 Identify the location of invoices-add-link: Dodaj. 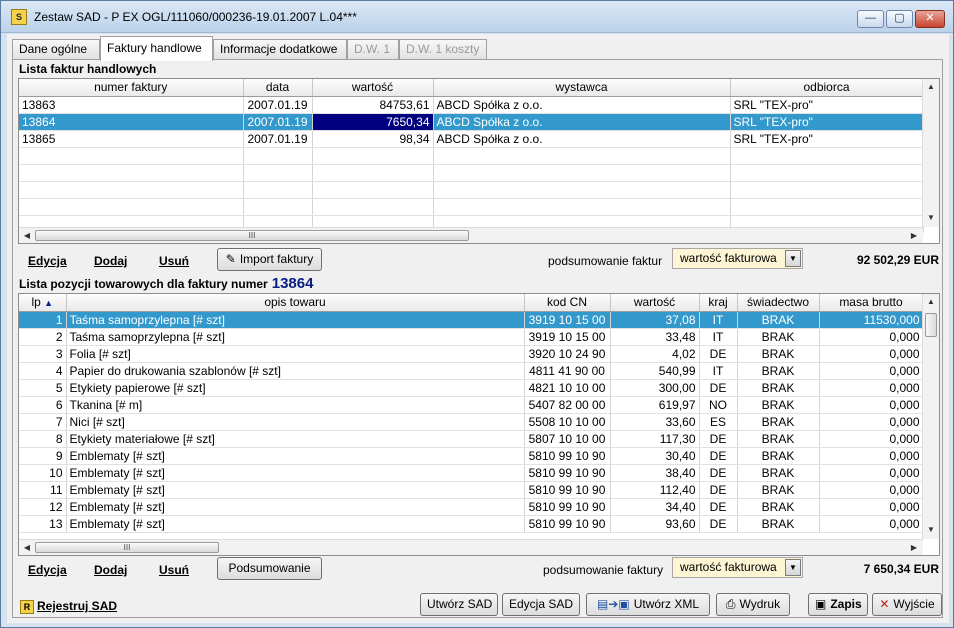
(110, 261).